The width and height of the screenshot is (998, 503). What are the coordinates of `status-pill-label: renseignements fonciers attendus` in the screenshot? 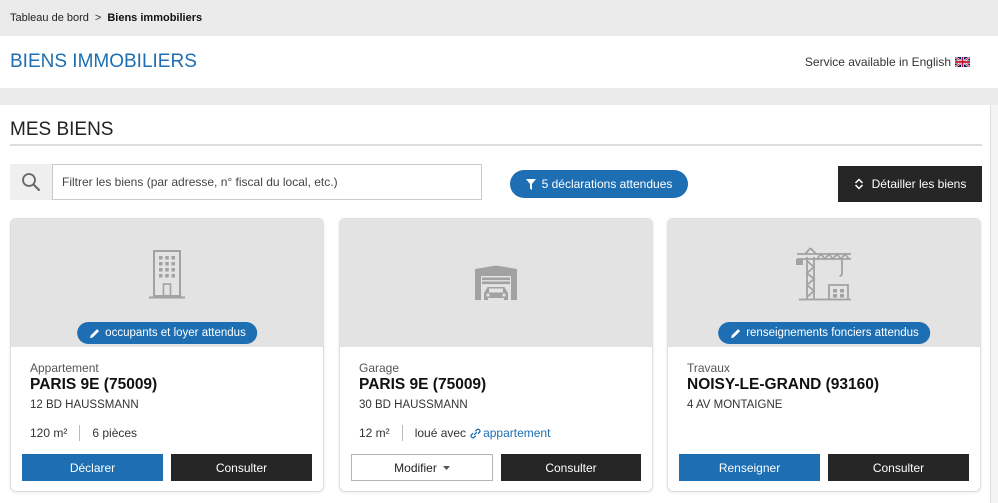 It's located at (832, 333).